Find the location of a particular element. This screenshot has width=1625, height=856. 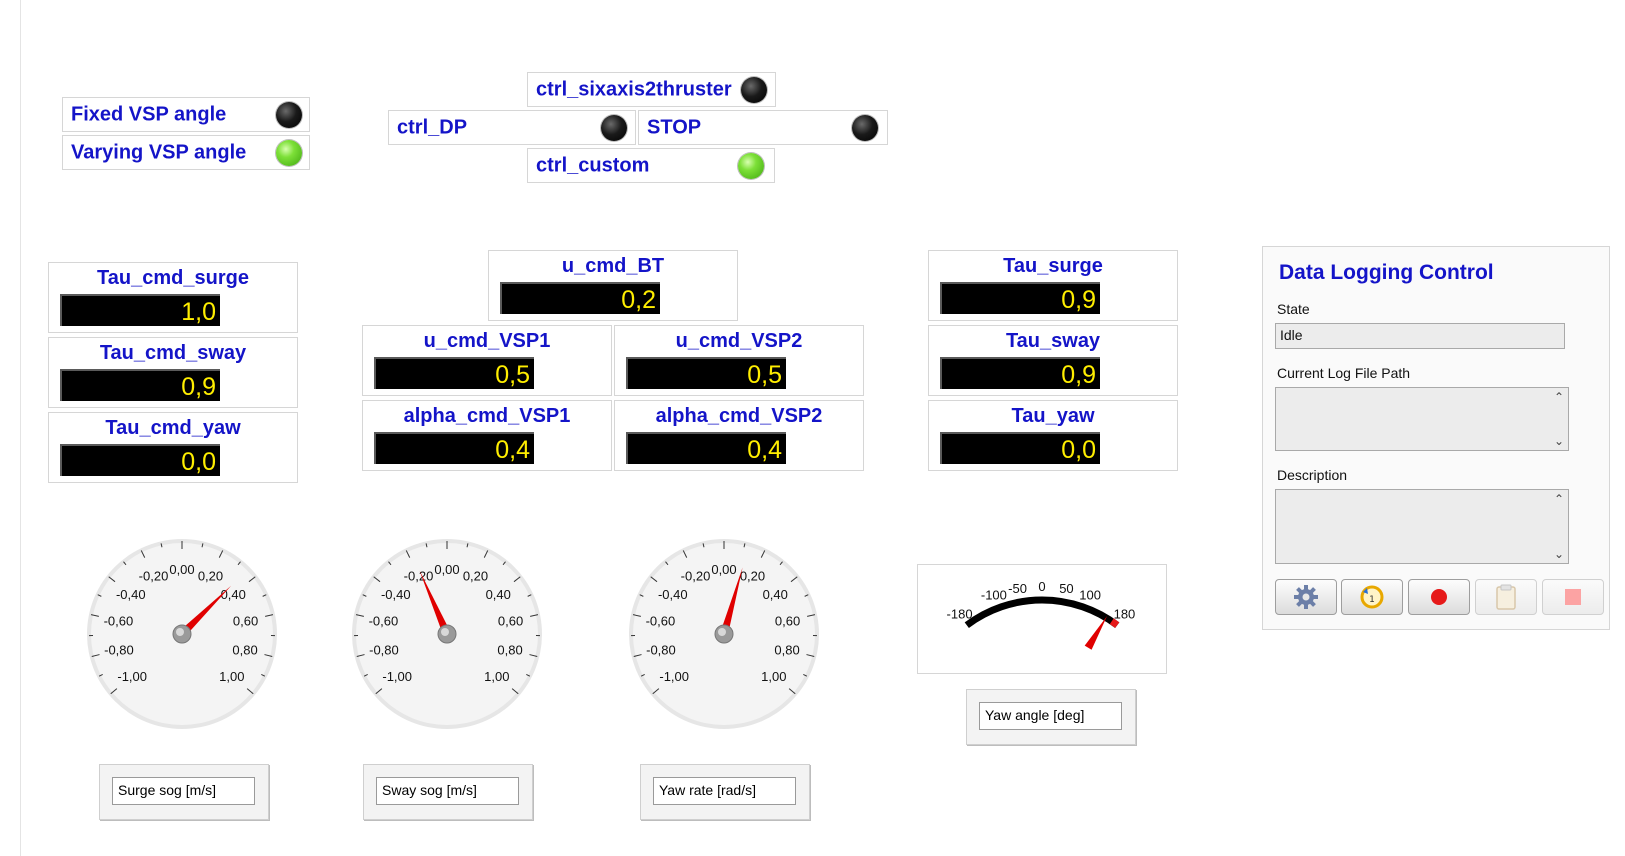

fixed-vsp-angle-indicator: Fixed VSP angle is located at coordinates (186, 114).